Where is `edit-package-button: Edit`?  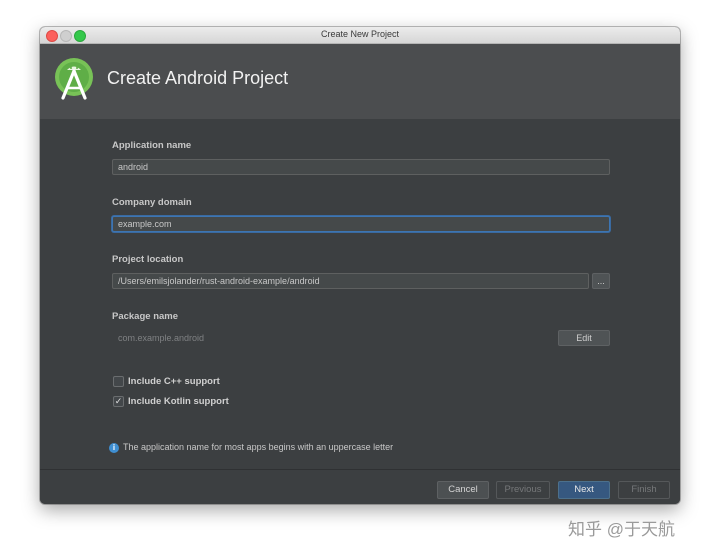
edit-package-button: Edit is located at coordinates (584, 338).